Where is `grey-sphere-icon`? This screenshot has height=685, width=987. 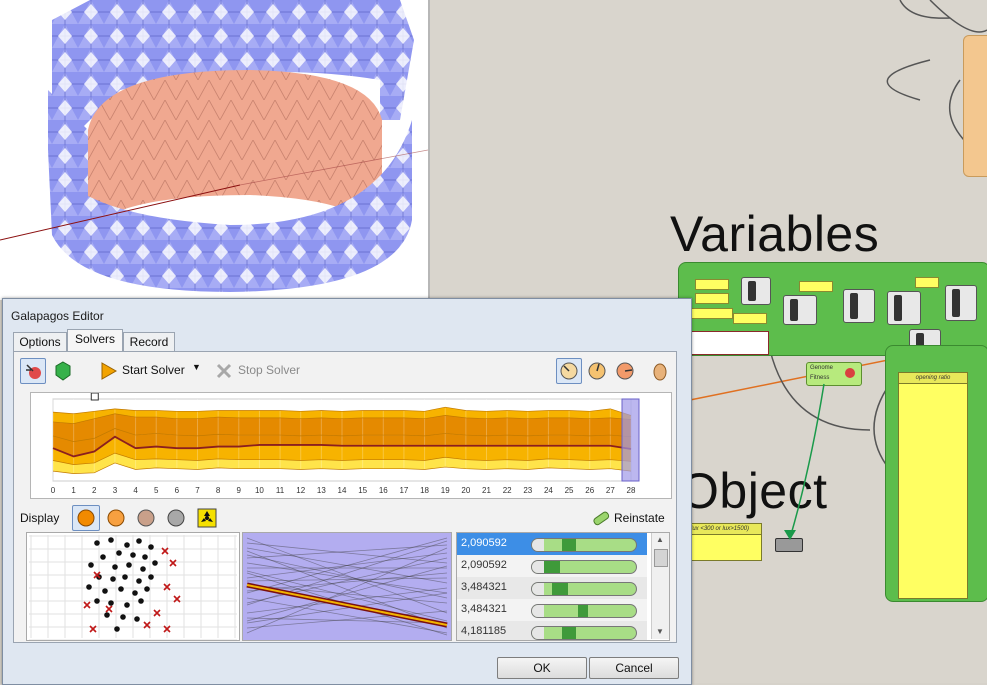 grey-sphere-icon is located at coordinates (176, 518).